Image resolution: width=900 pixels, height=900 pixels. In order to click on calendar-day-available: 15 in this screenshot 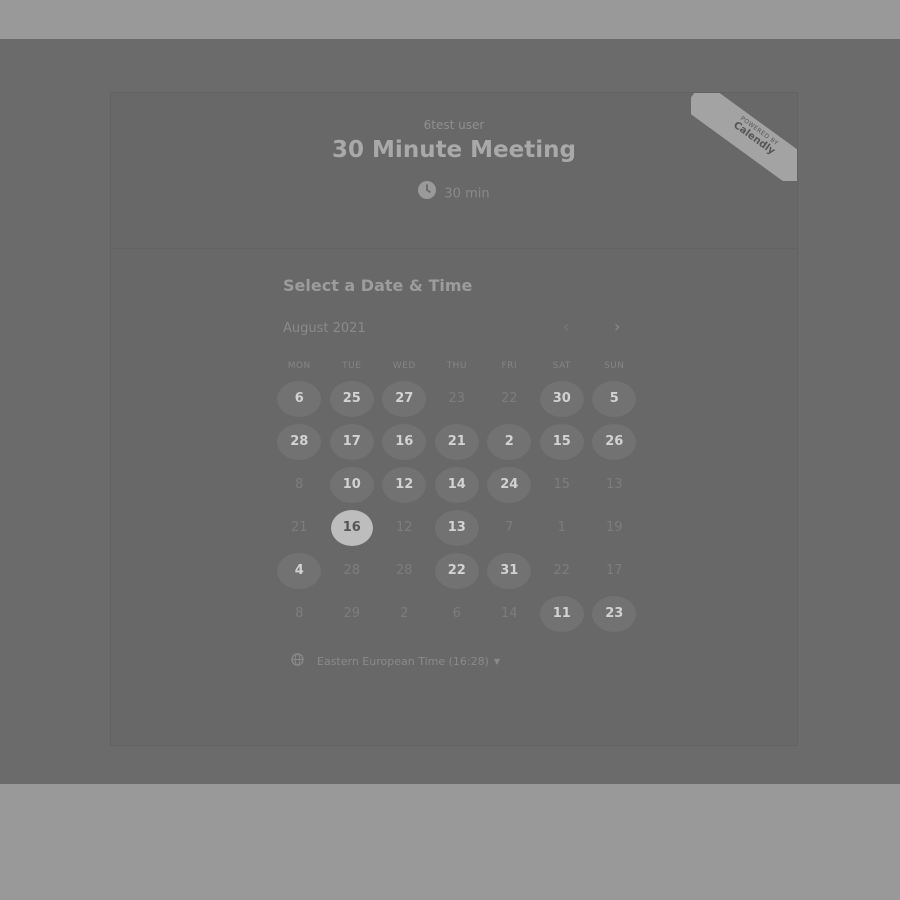, I will do `click(561, 441)`.